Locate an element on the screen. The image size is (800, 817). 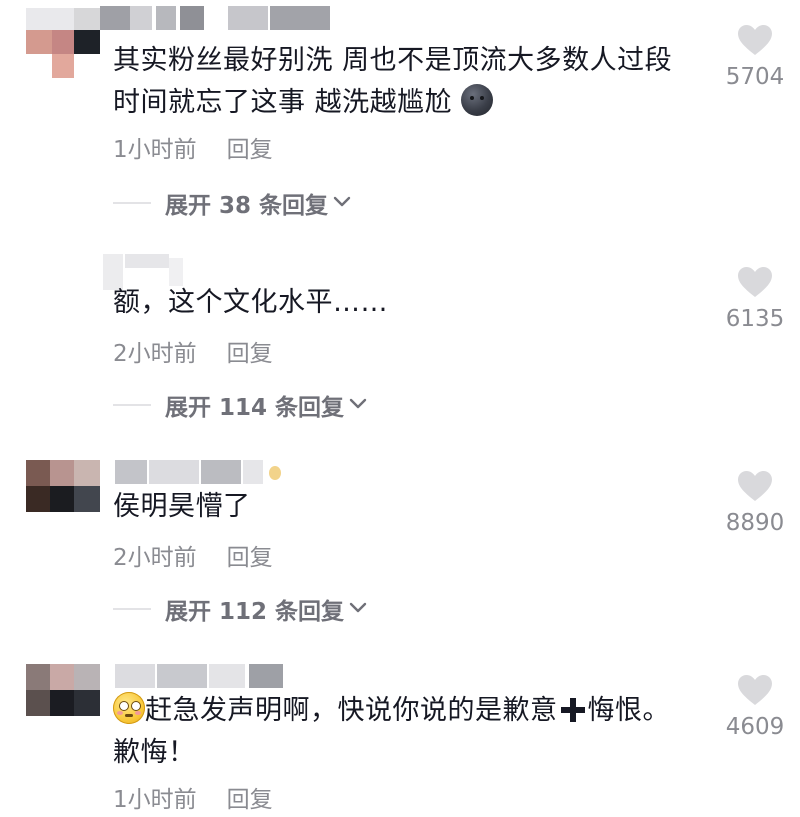
flushed-face-icon is located at coordinates (129, 708).